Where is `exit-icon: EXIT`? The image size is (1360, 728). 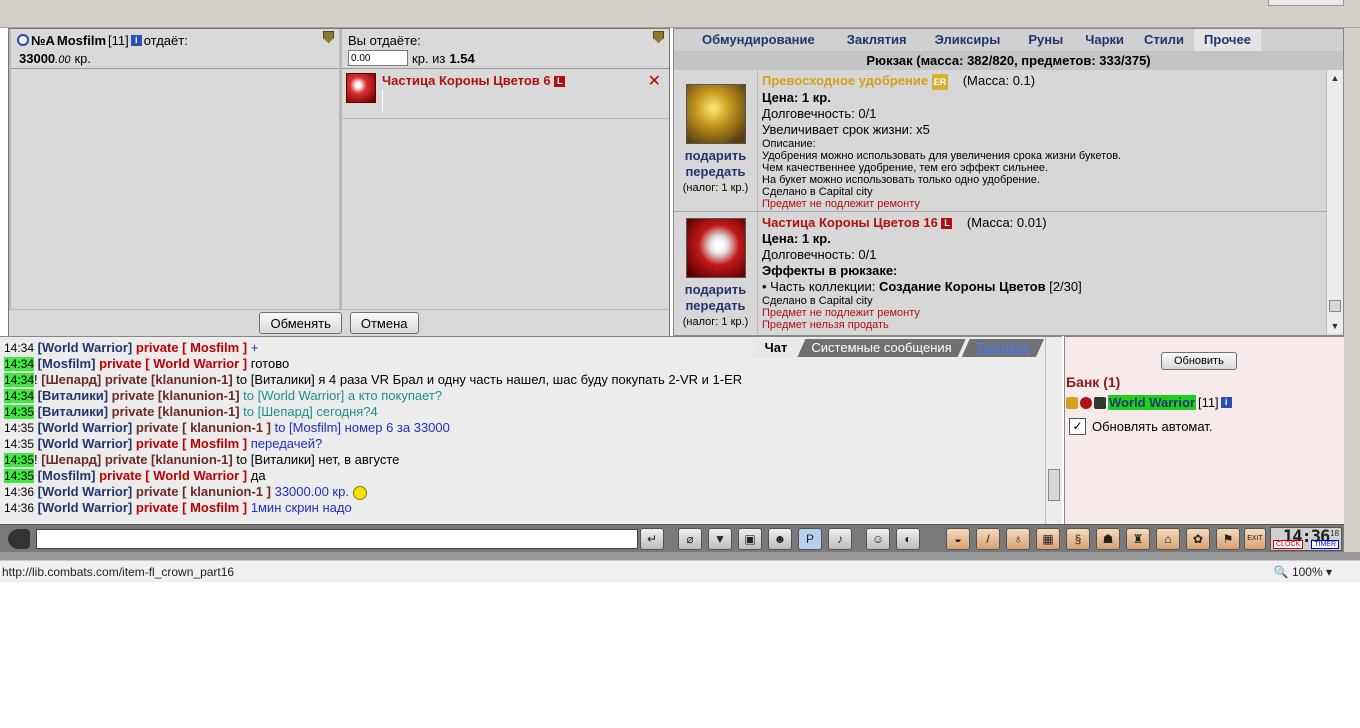 exit-icon: EXIT is located at coordinates (1255, 539).